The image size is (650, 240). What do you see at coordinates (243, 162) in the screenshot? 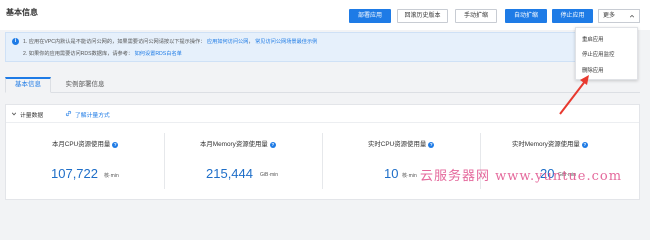
I see `metric-month-memory: 本月Memory资源使用量? 215,444 GiB·min` at bounding box center [243, 162].